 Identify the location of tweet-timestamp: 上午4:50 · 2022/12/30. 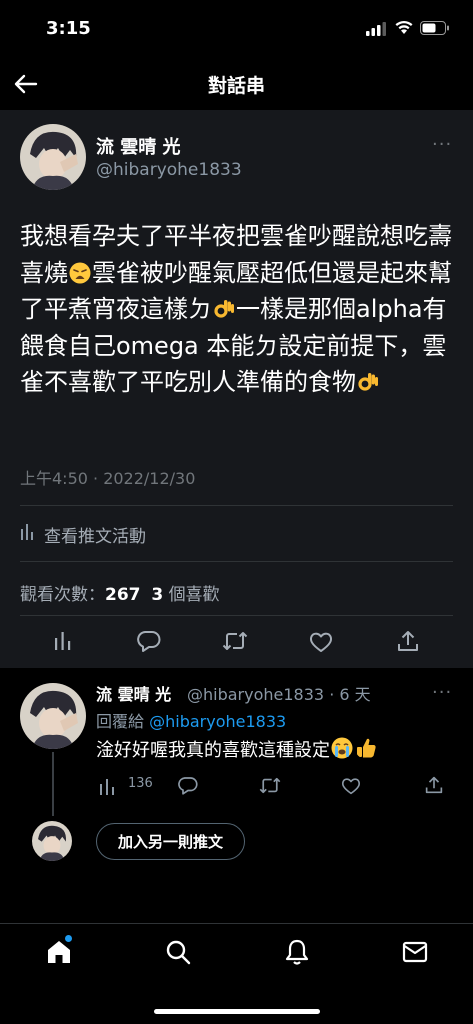
(108, 478).